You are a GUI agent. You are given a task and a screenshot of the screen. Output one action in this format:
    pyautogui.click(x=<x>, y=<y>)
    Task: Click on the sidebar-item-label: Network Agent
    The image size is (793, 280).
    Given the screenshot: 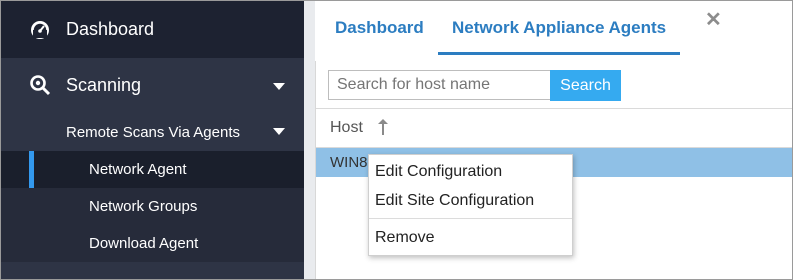 What is the action you would take?
    pyautogui.click(x=138, y=169)
    